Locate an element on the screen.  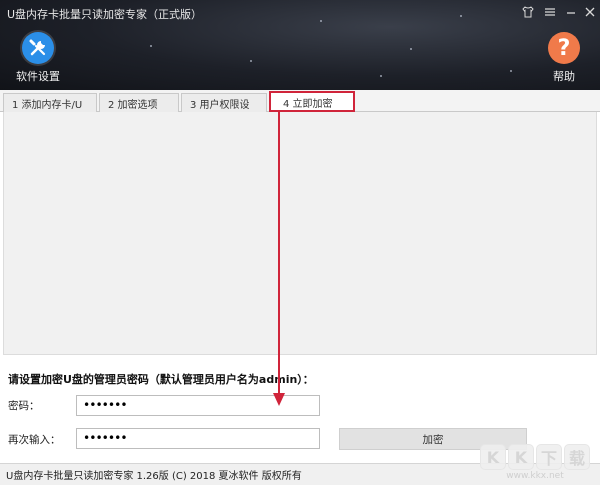
tab-encrypt-now: 4 立即加密 is located at coordinates (312, 101).